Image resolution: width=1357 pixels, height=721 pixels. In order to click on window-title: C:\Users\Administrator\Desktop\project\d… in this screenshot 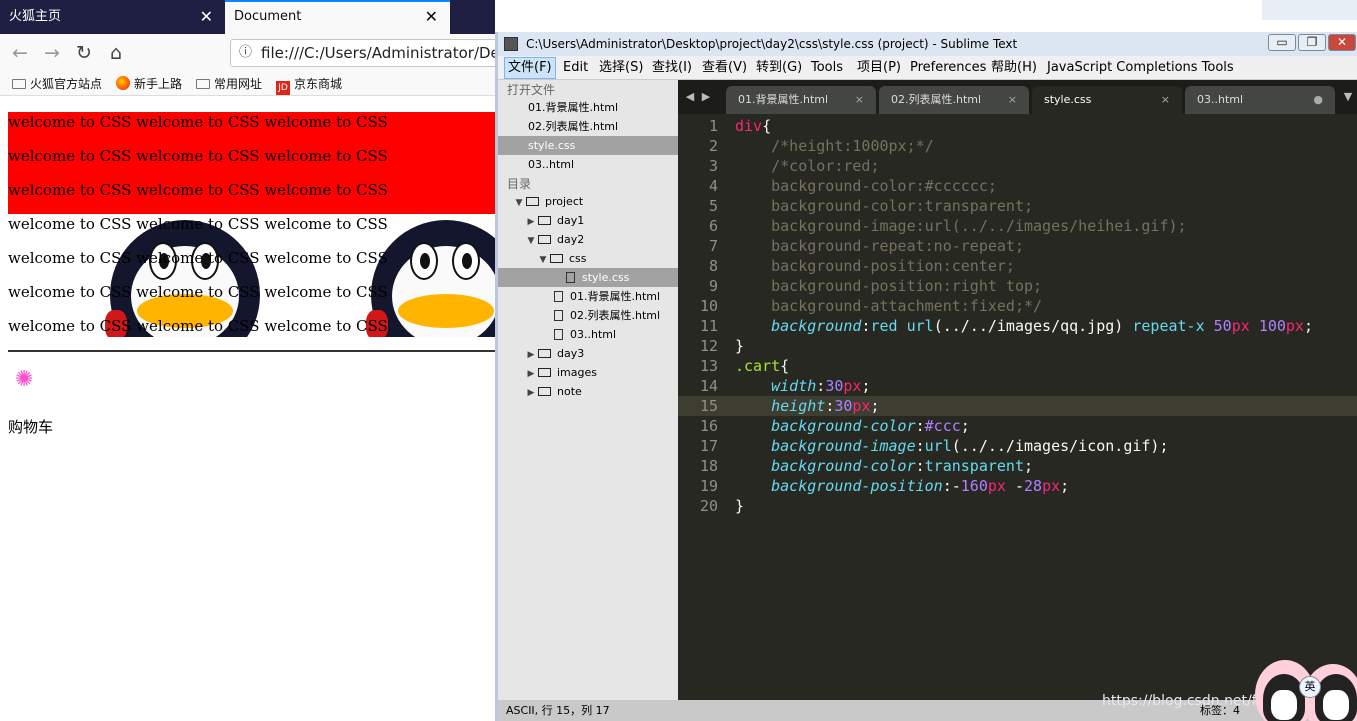, I will do `click(772, 44)`.